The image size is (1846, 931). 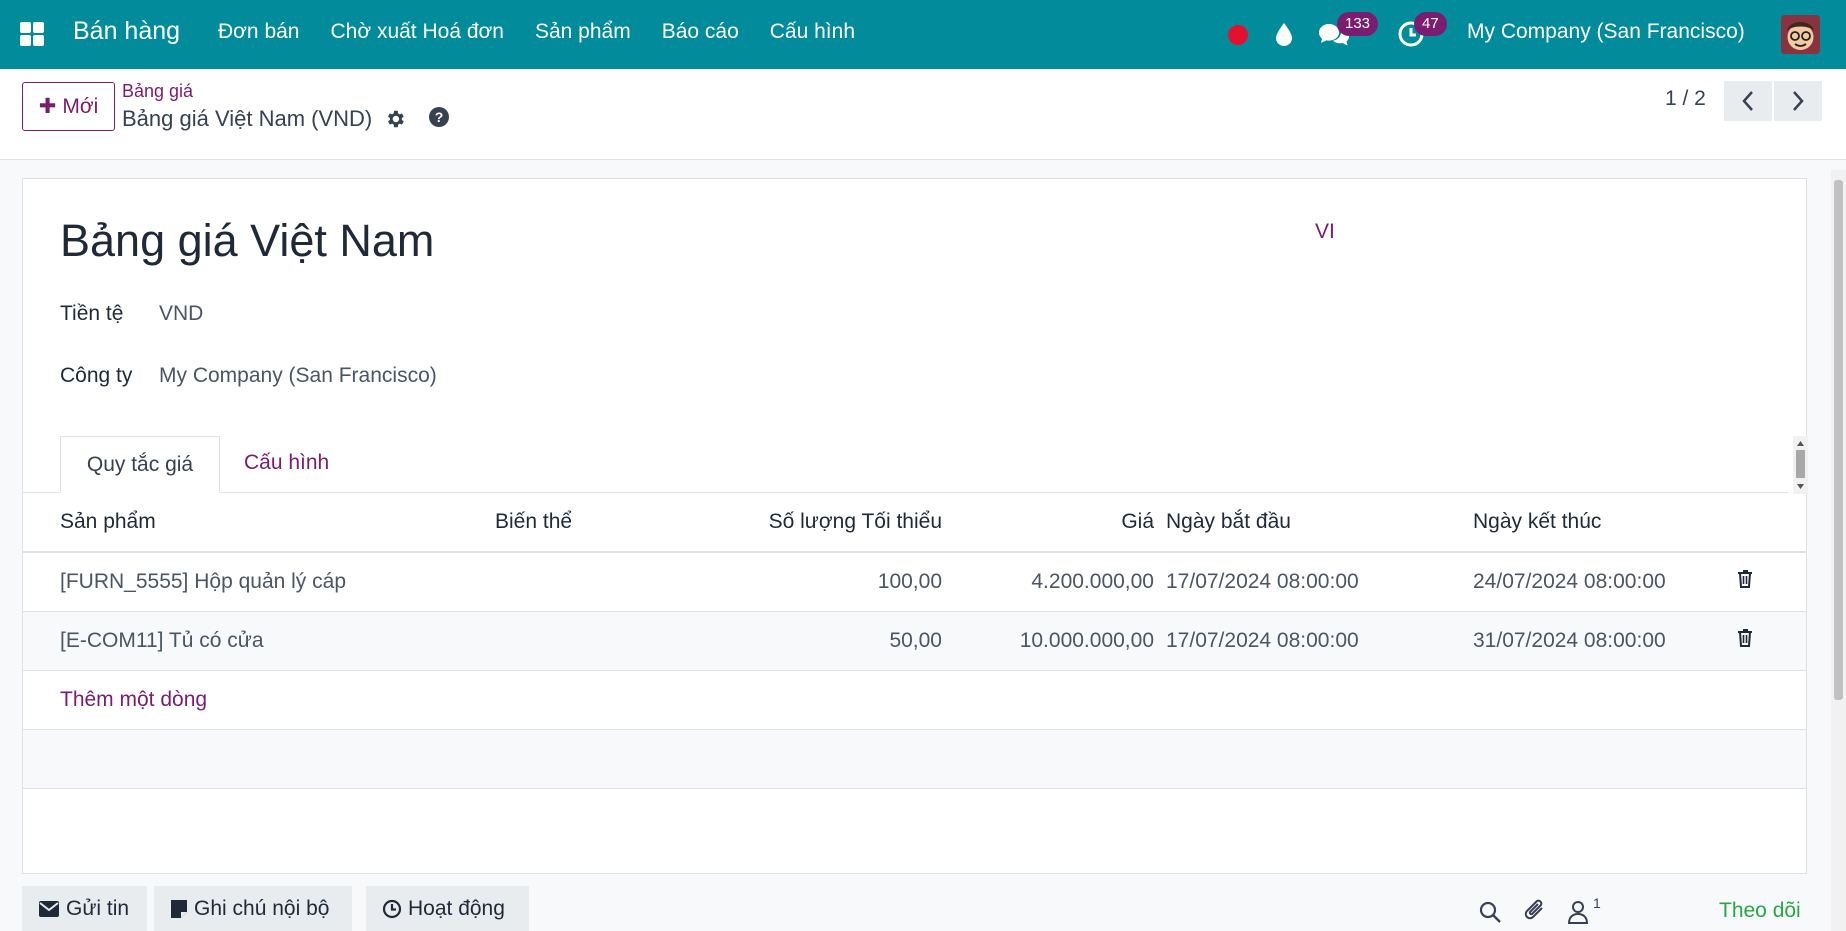 I want to click on activities-count-badge: 47, so click(x=1430, y=24).